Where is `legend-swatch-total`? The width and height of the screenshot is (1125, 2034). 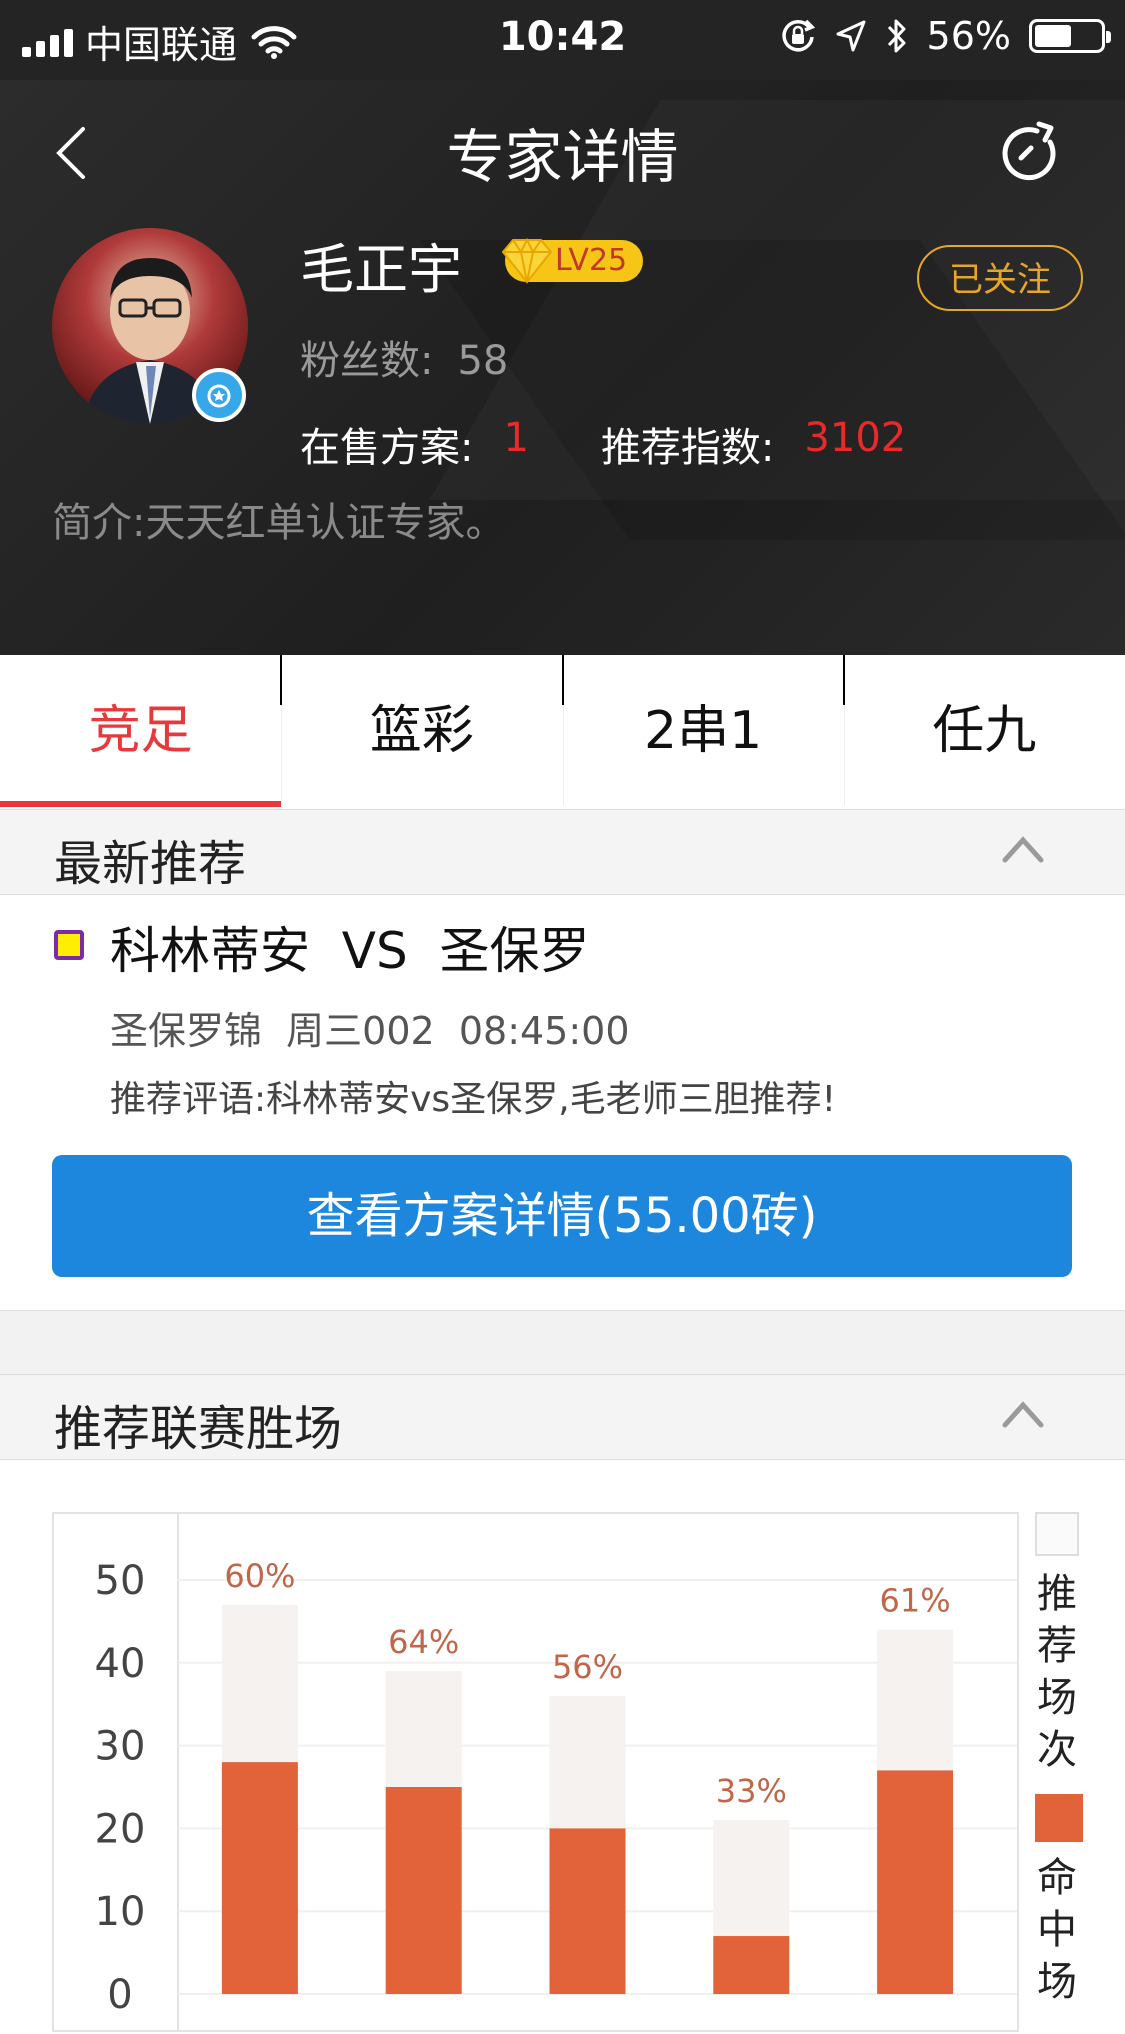 legend-swatch-total is located at coordinates (1057, 1534).